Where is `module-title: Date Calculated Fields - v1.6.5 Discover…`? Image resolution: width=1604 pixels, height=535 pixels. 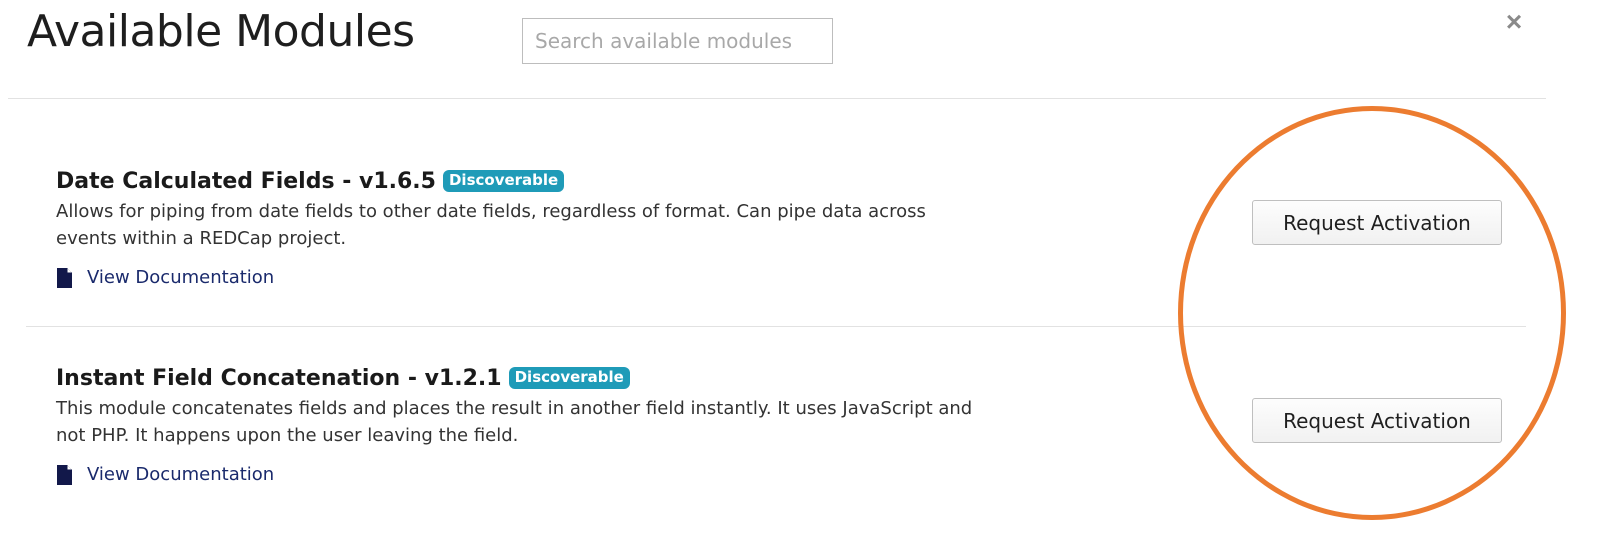
module-title: Date Calculated Fields - v1.6.5 Discover… is located at coordinates (786, 181).